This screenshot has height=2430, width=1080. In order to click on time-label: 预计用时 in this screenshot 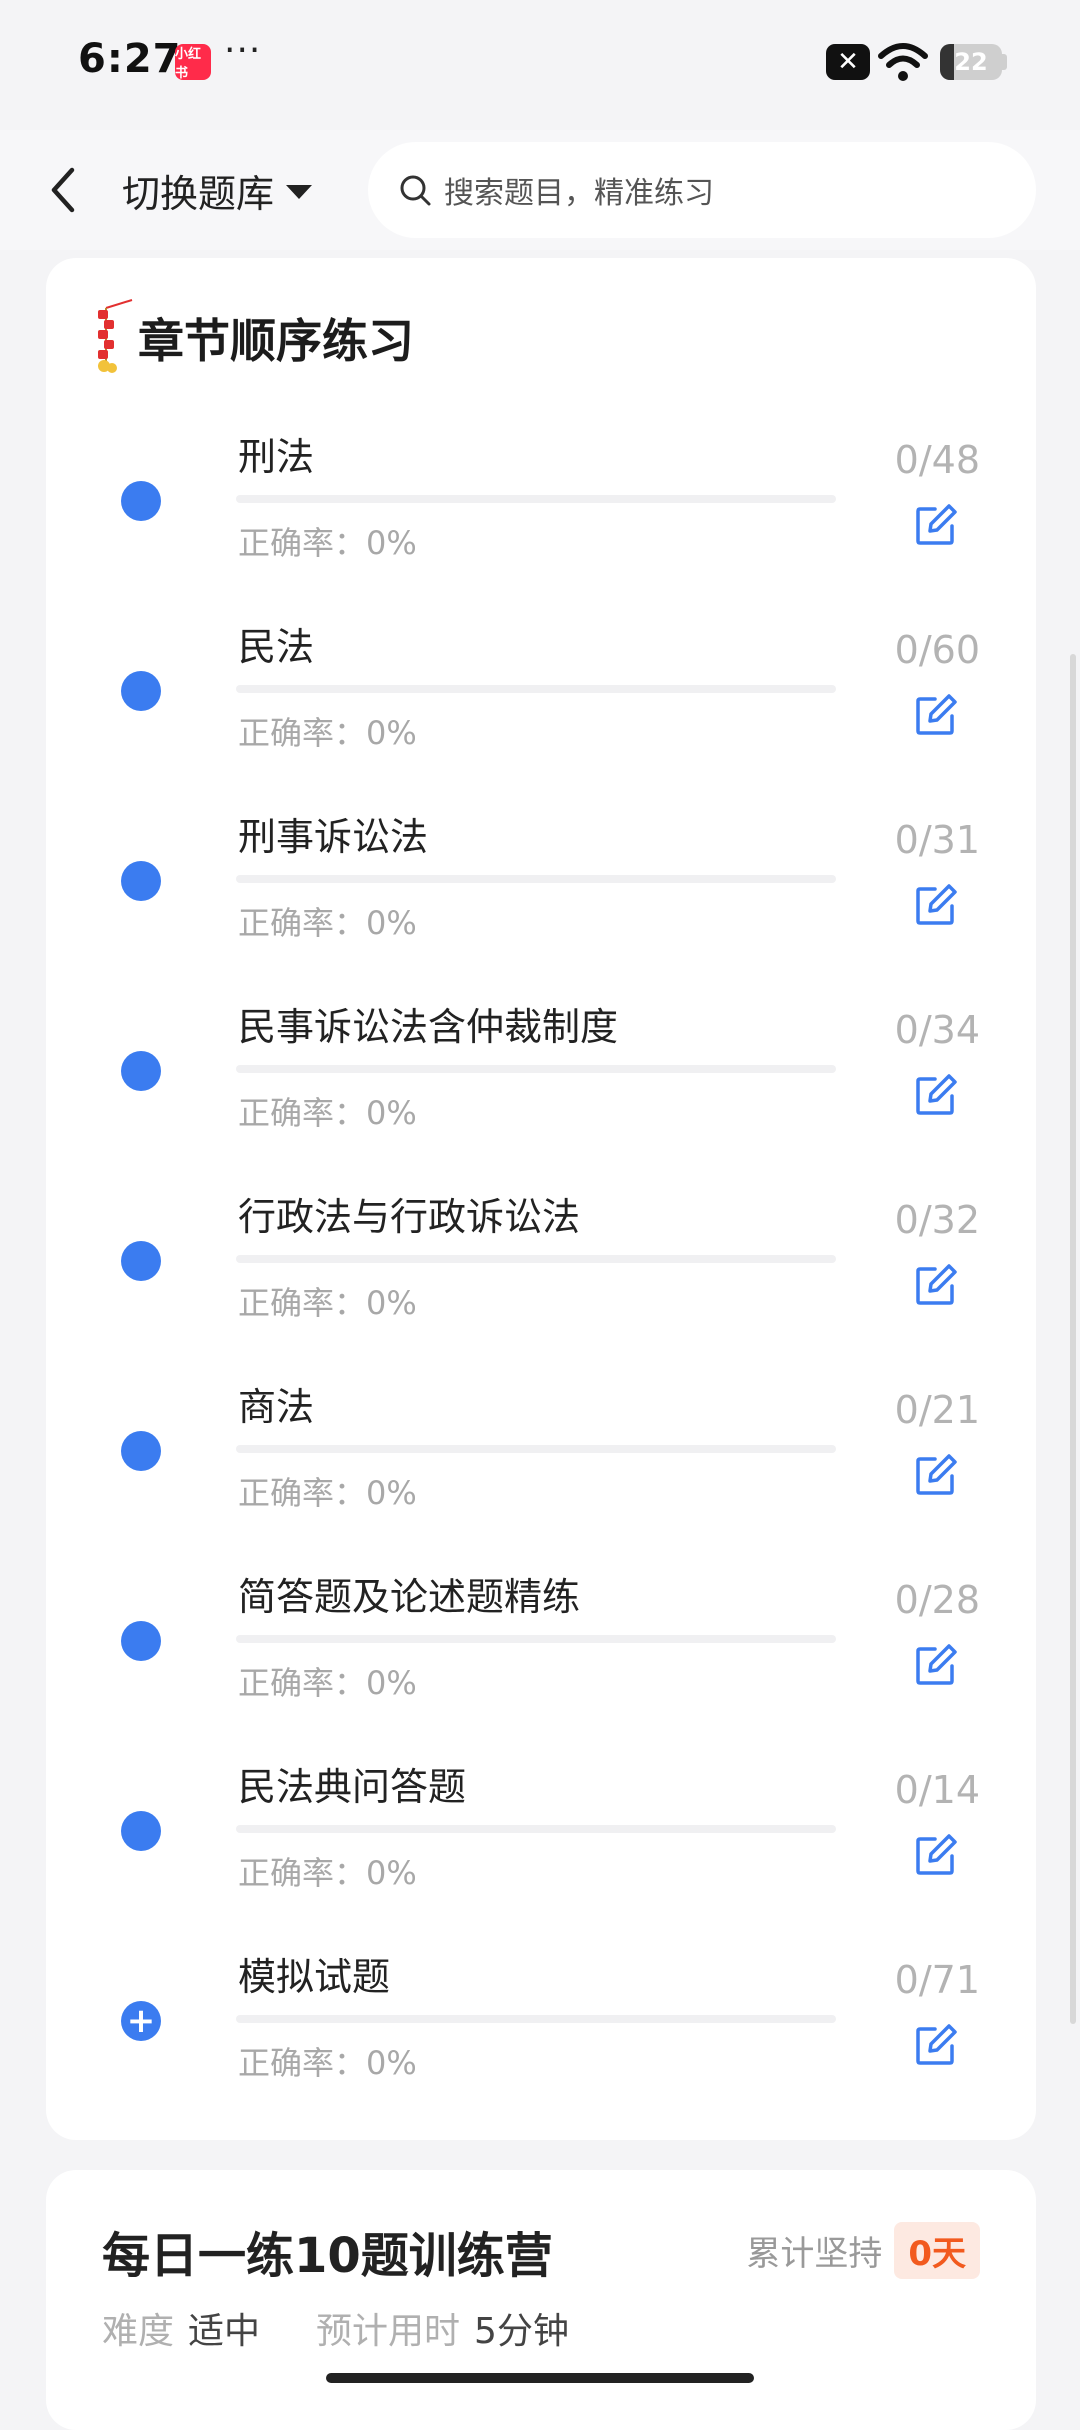, I will do `click(388, 2331)`.